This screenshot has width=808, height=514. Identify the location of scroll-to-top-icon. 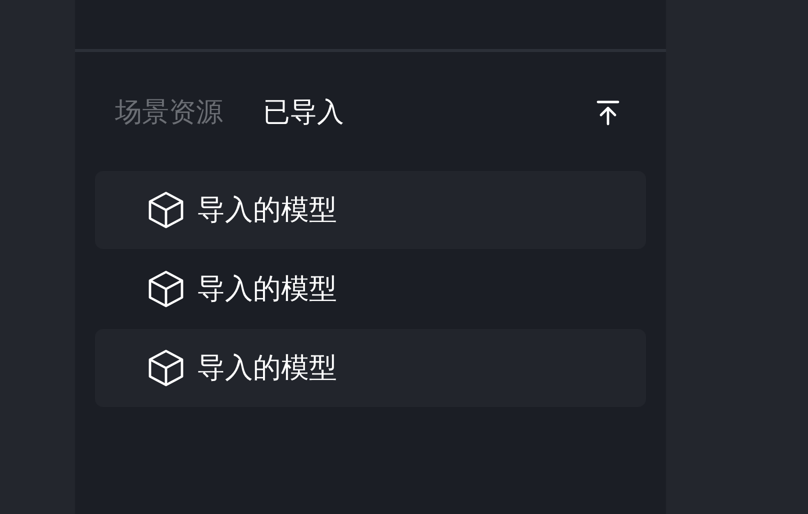
(608, 113).